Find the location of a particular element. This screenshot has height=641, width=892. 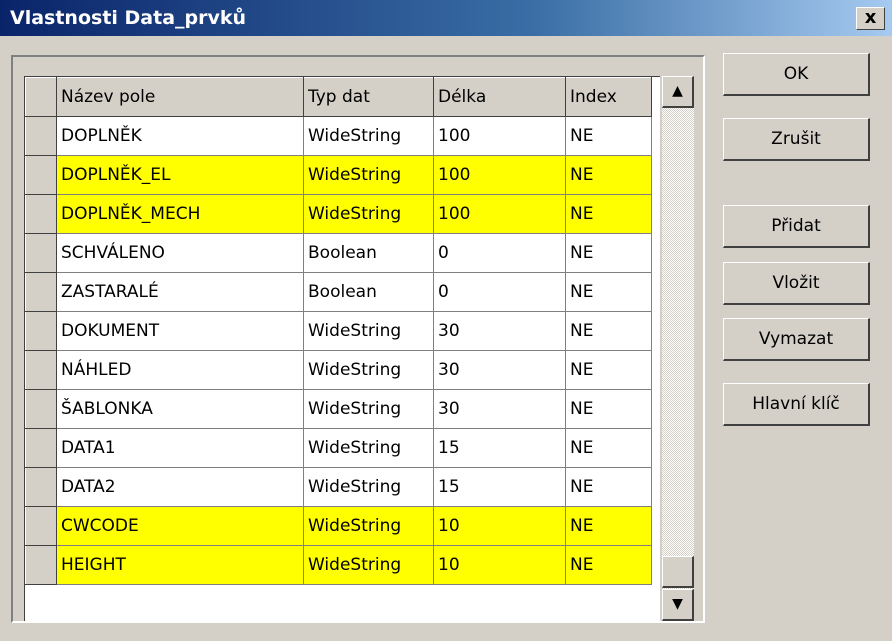

cell-name: DATA1 is located at coordinates (180, 448).